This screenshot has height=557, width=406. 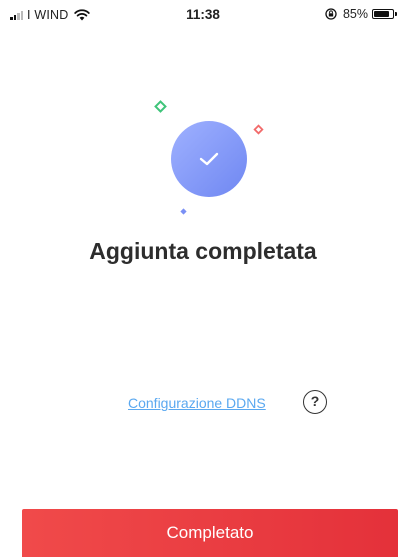 What do you see at coordinates (160, 106) in the screenshot?
I see `green-diamond-icon` at bounding box center [160, 106].